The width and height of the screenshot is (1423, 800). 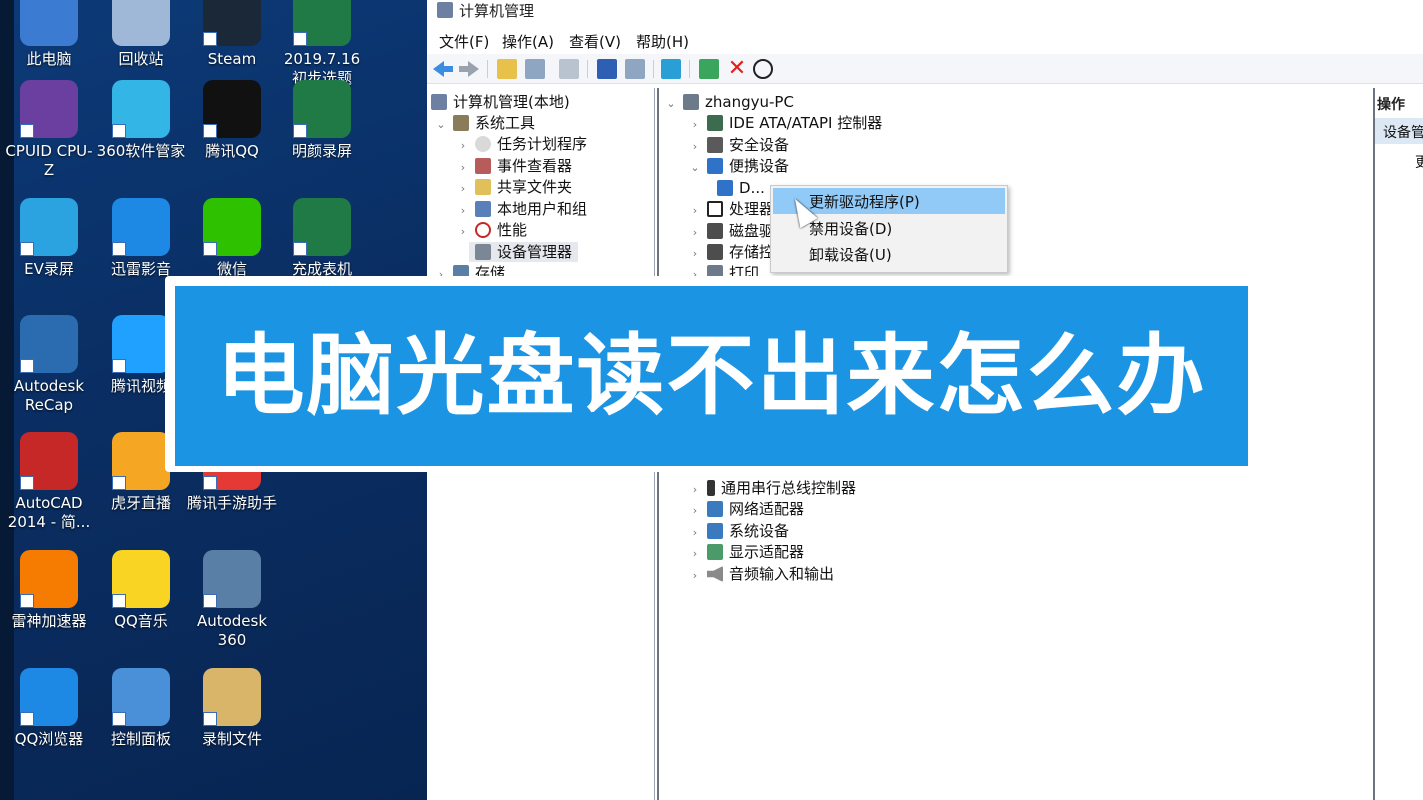 I want to click on device-processor: › 处理器, so click(x=731, y=209).